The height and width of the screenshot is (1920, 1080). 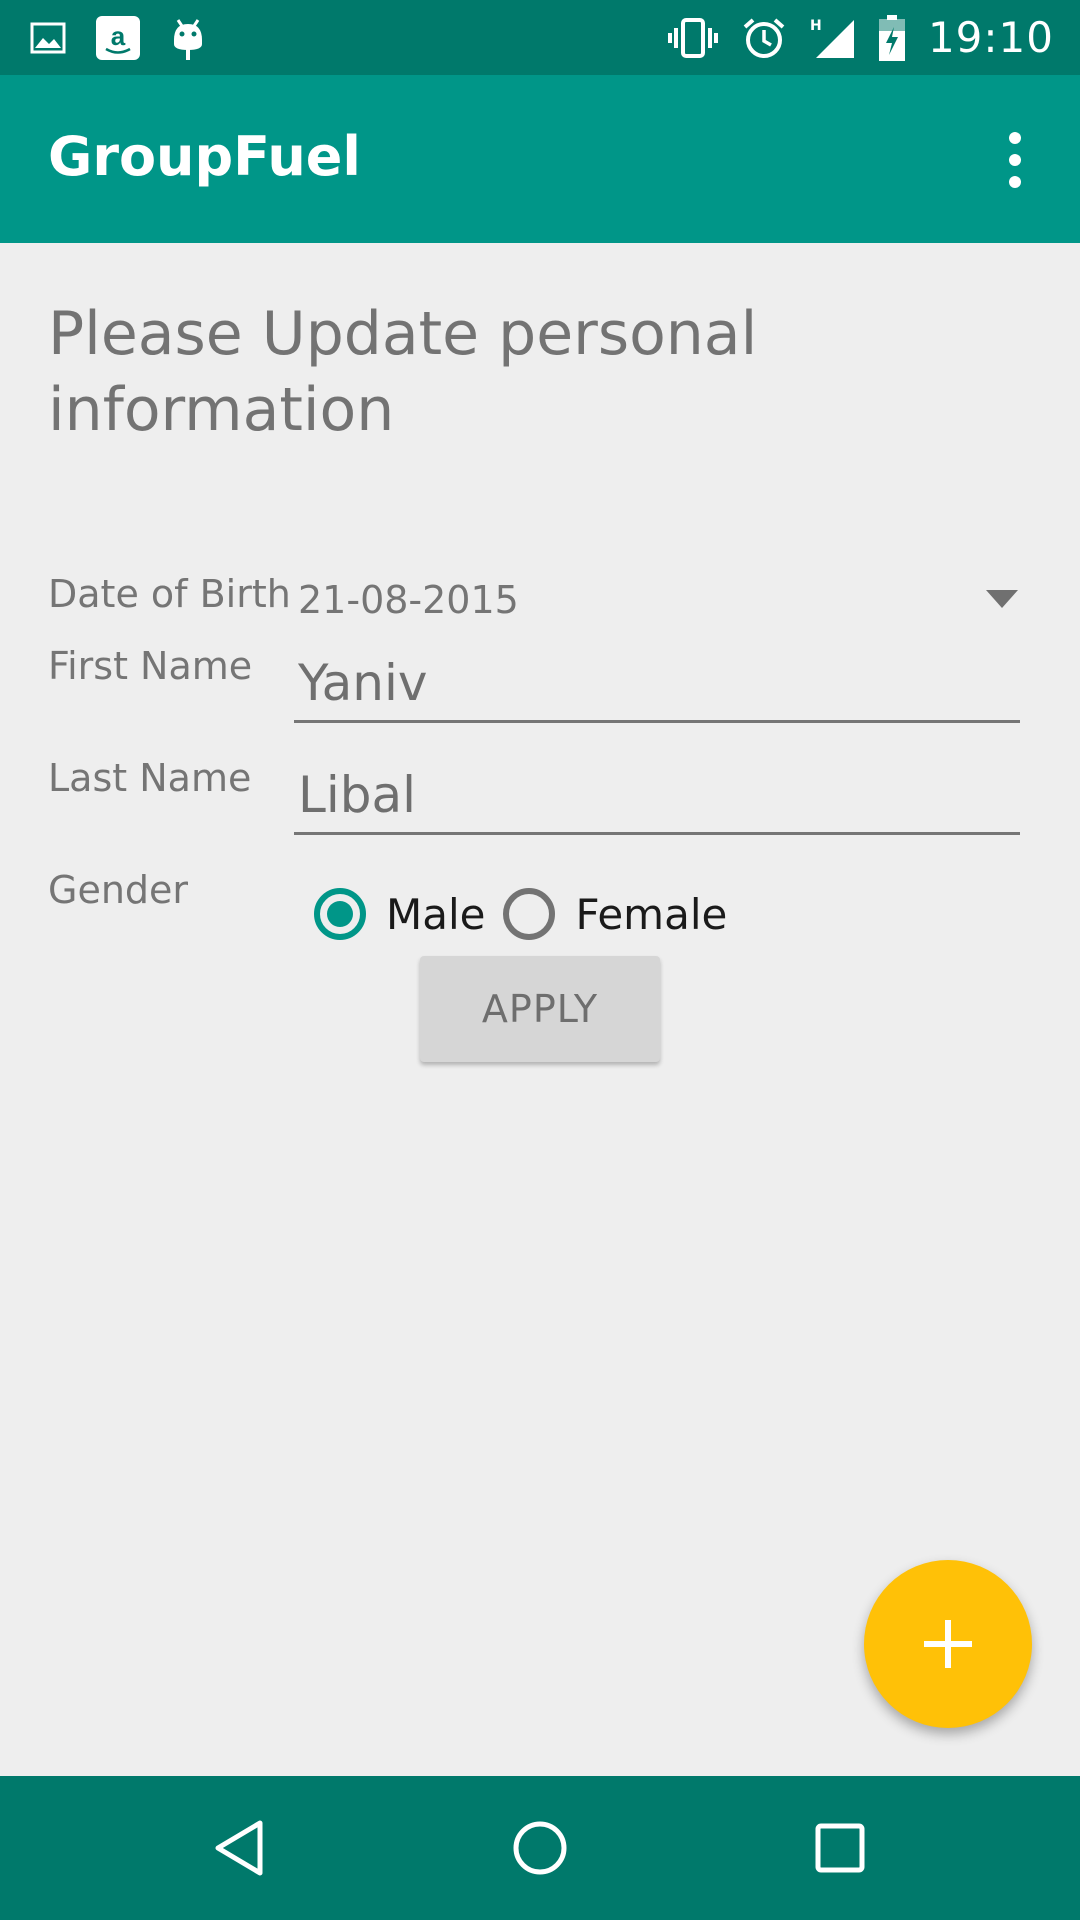 What do you see at coordinates (990, 37) in the screenshot?
I see `status-time: 19:10` at bounding box center [990, 37].